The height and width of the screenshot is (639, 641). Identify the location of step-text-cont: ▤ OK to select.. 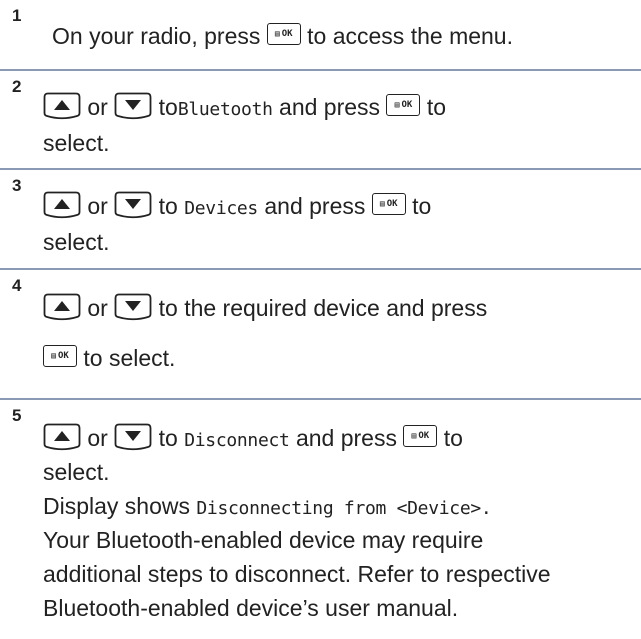
(109, 358).